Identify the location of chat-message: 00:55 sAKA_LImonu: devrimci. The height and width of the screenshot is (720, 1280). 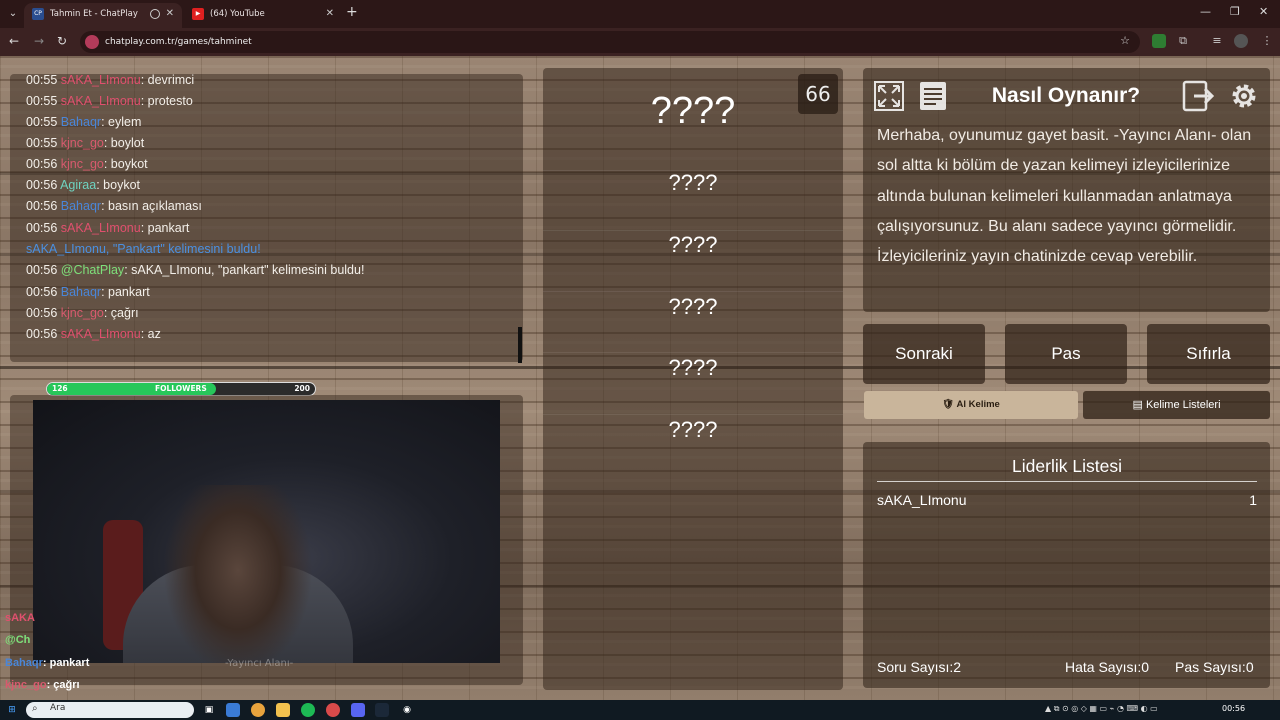
(110, 80).